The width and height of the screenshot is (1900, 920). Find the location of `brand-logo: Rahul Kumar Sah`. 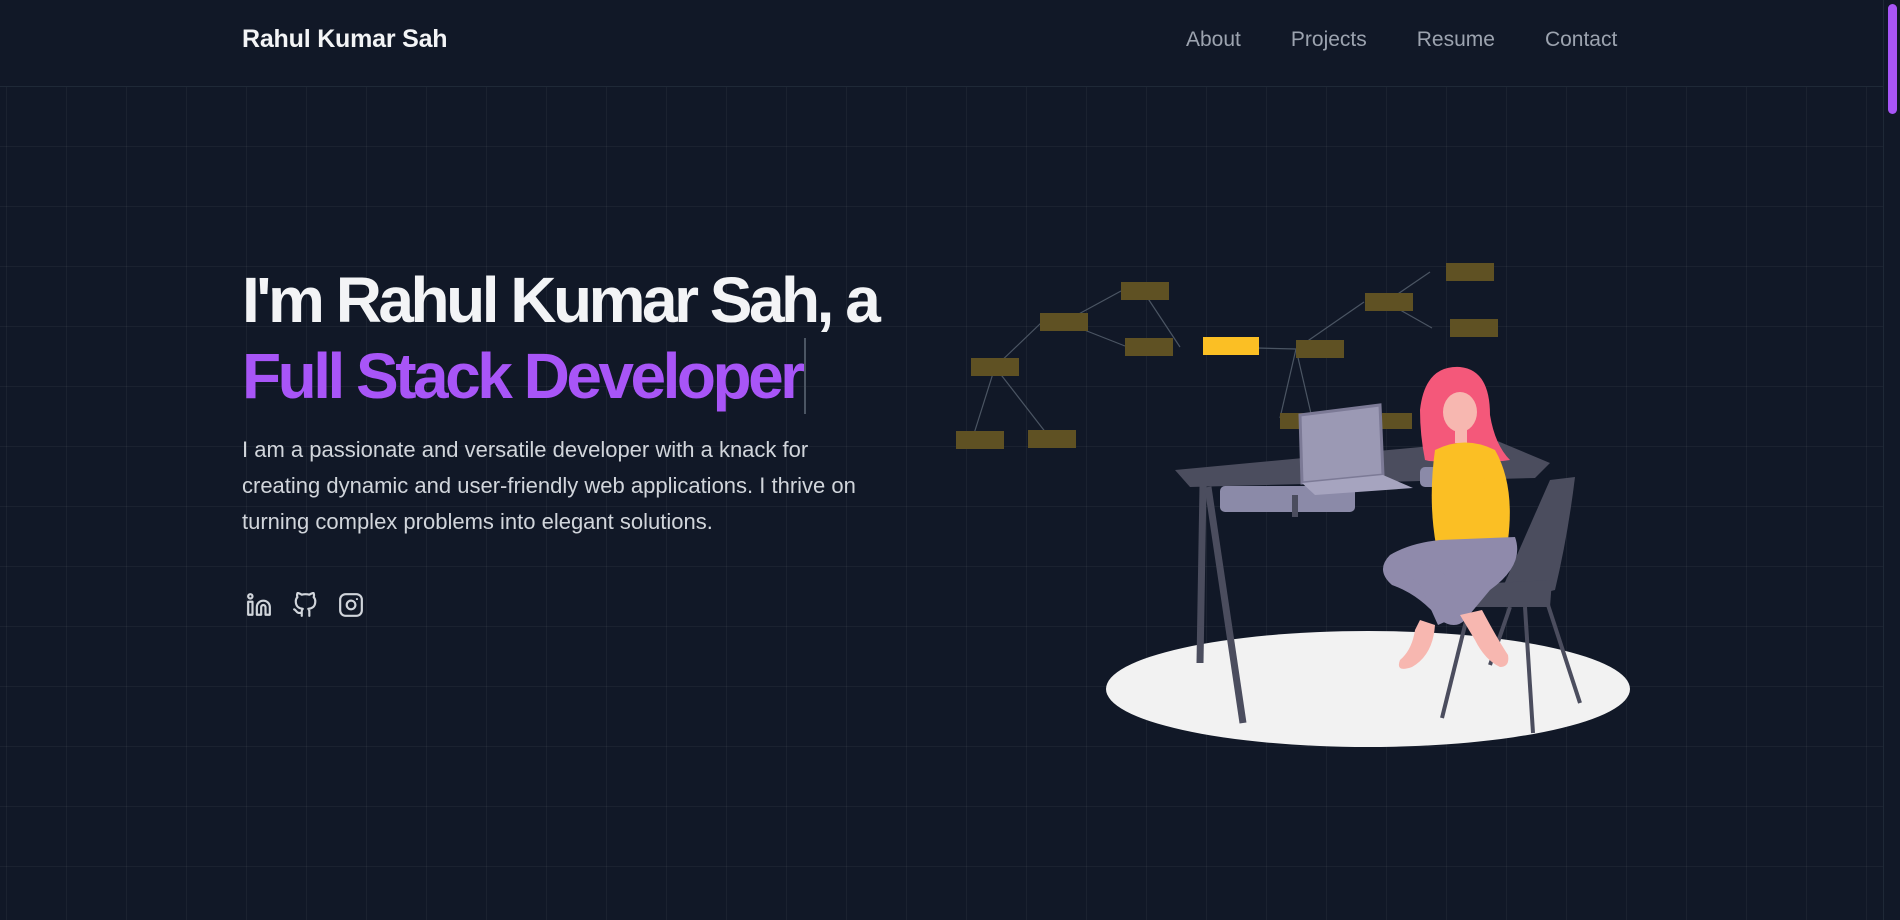

brand-logo: Rahul Kumar Sah is located at coordinates (345, 39).